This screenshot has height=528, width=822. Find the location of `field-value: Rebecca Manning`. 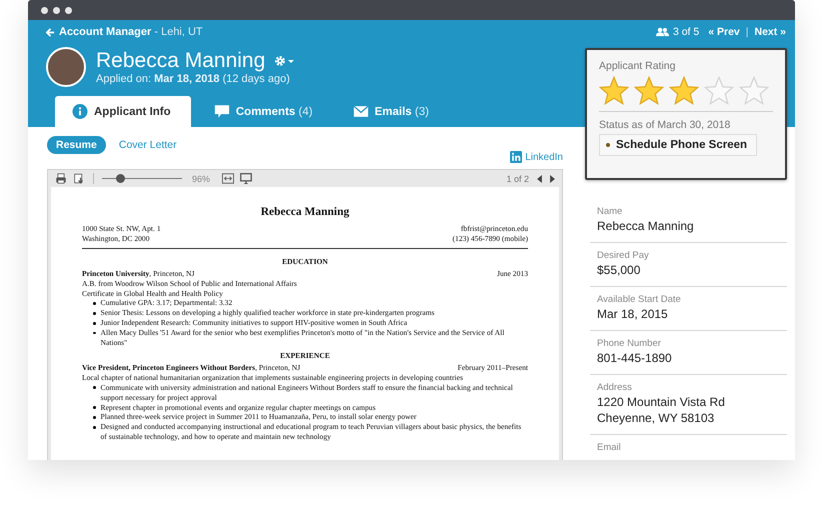

field-value: Rebecca Manning is located at coordinates (646, 226).